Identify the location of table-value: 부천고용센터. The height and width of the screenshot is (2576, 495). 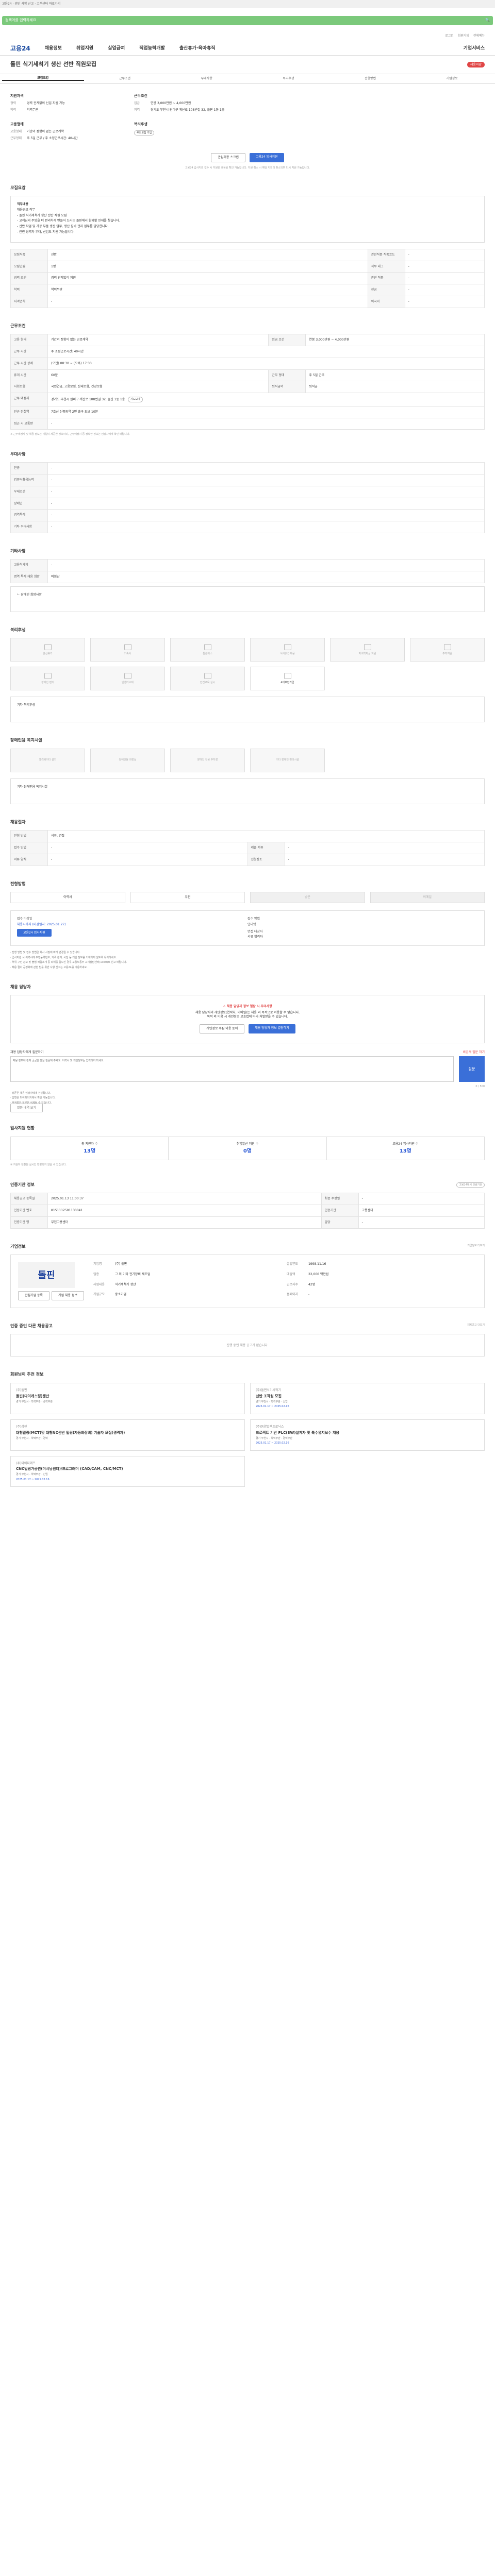
(184, 1223).